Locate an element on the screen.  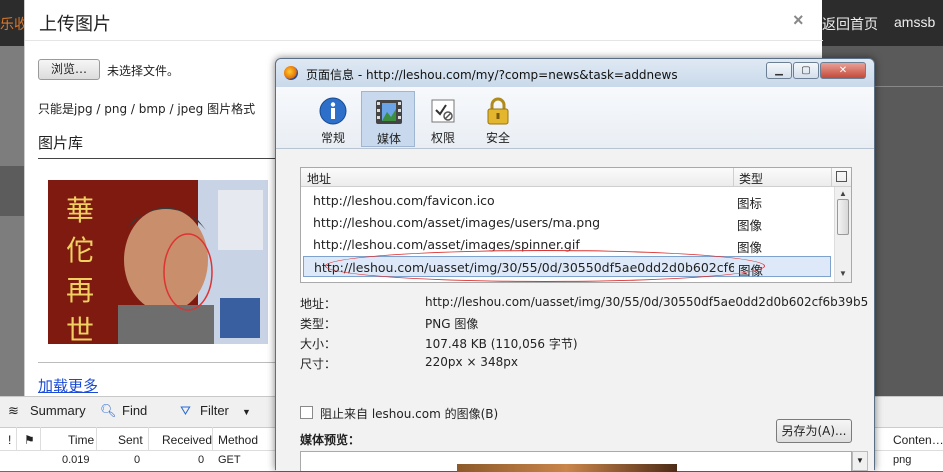
format-hint: 只能是jpg / png / bmp / jpeg 图片格式 is located at coordinates (147, 109).